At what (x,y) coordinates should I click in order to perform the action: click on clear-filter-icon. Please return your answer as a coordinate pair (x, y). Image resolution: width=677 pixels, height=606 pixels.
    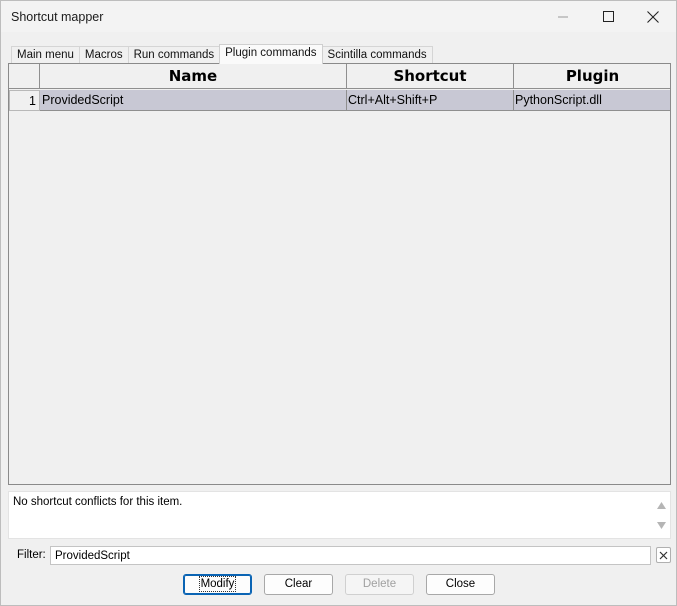
    Looking at the image, I should click on (663, 555).